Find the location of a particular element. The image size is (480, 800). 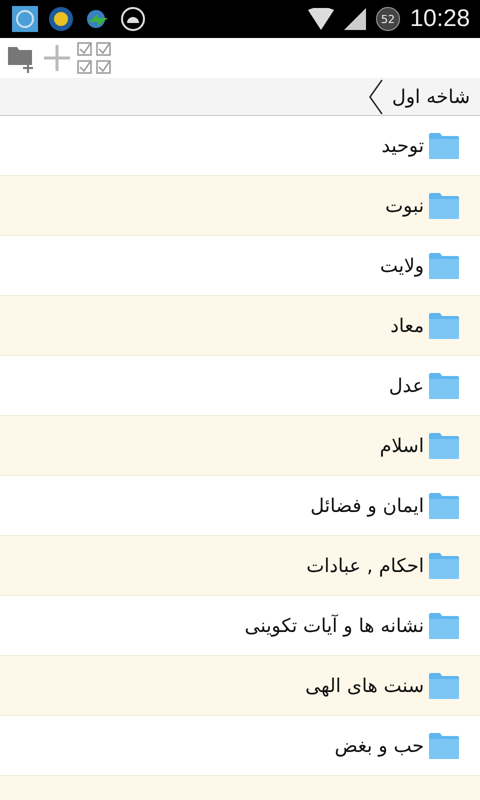

folder-name: احکام , عبادات is located at coordinates (365, 565).